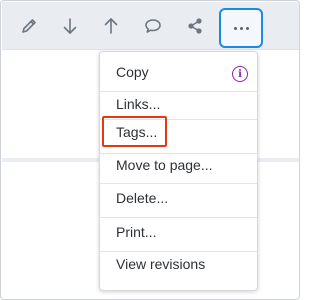  I want to click on share-icon, so click(195, 26).